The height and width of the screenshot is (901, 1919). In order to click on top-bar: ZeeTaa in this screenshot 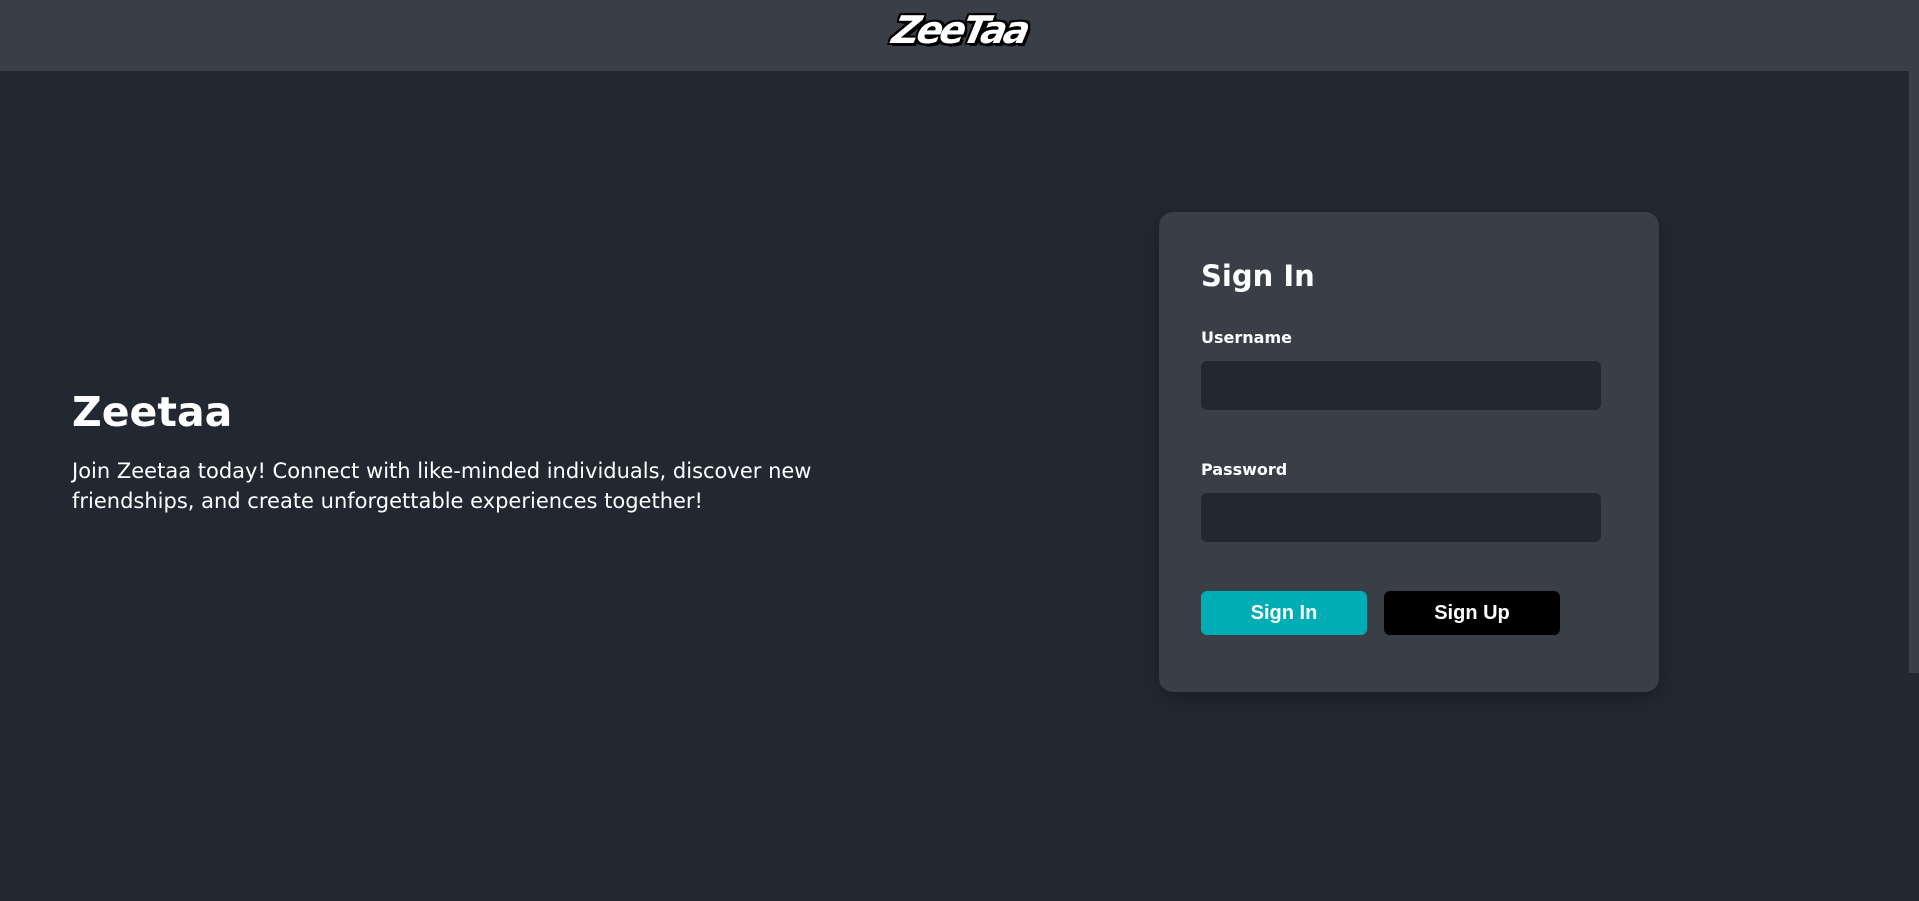, I will do `click(959, 35)`.